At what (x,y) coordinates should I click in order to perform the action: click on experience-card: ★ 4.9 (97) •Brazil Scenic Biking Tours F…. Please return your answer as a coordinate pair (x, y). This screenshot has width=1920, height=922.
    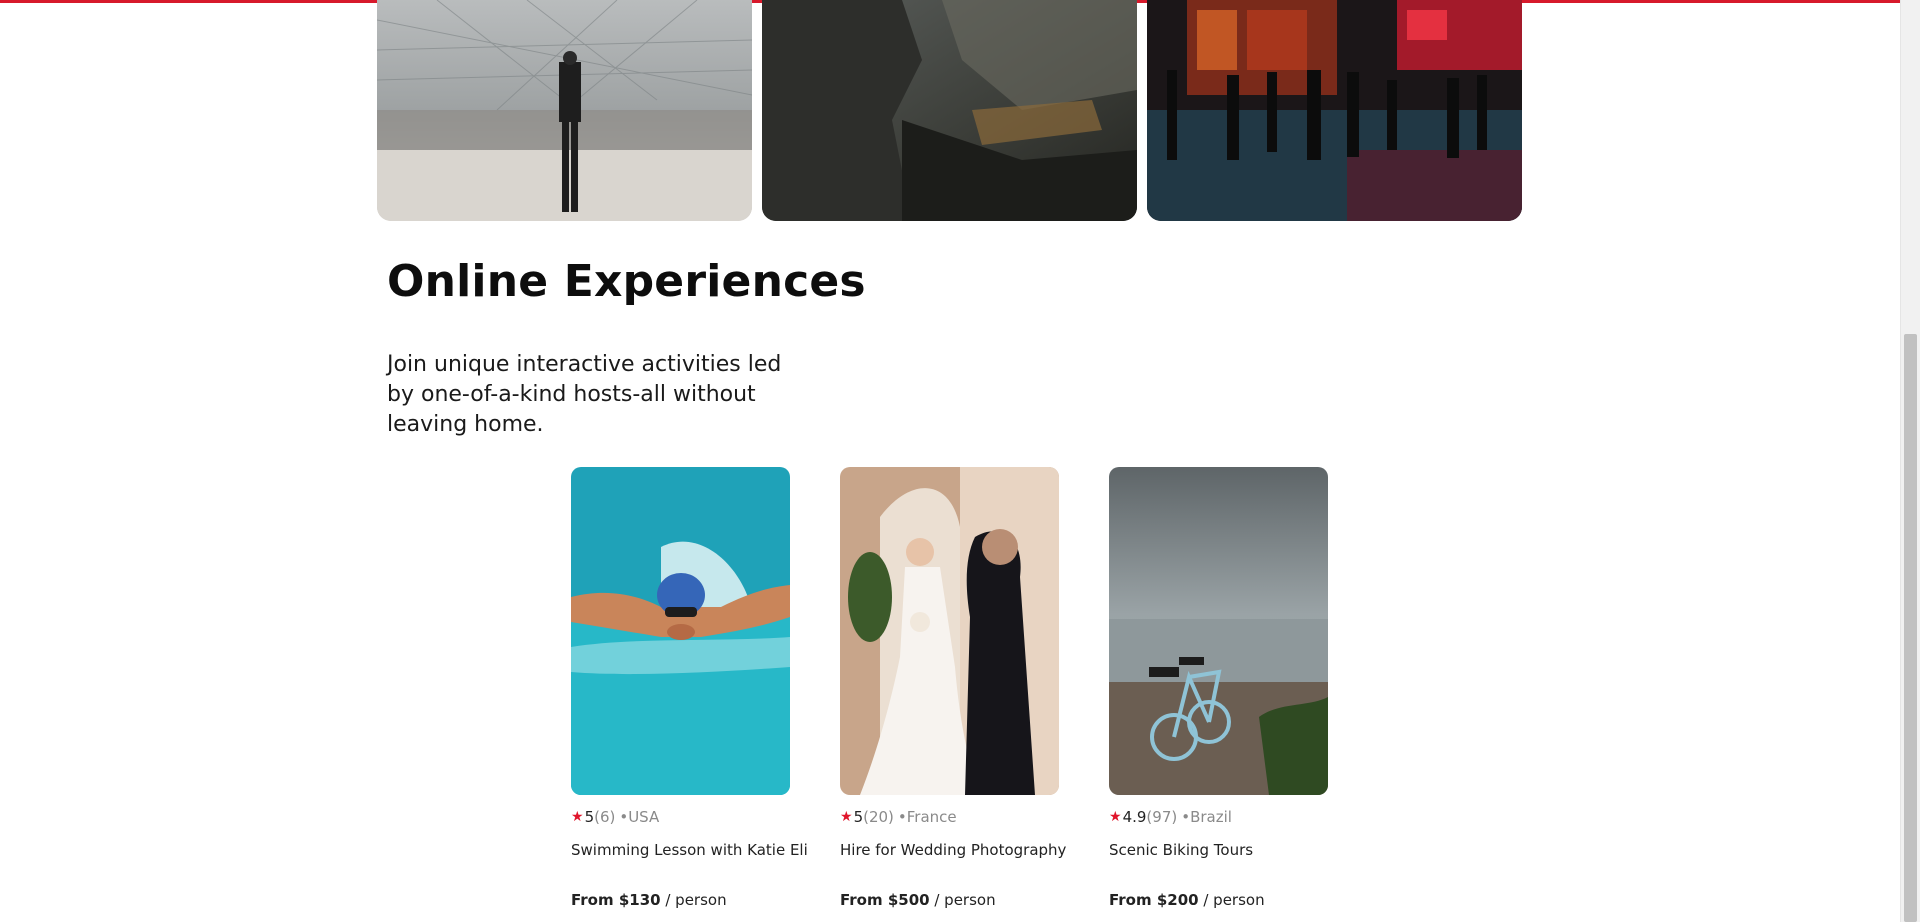
    Looking at the image, I should click on (1218, 688).